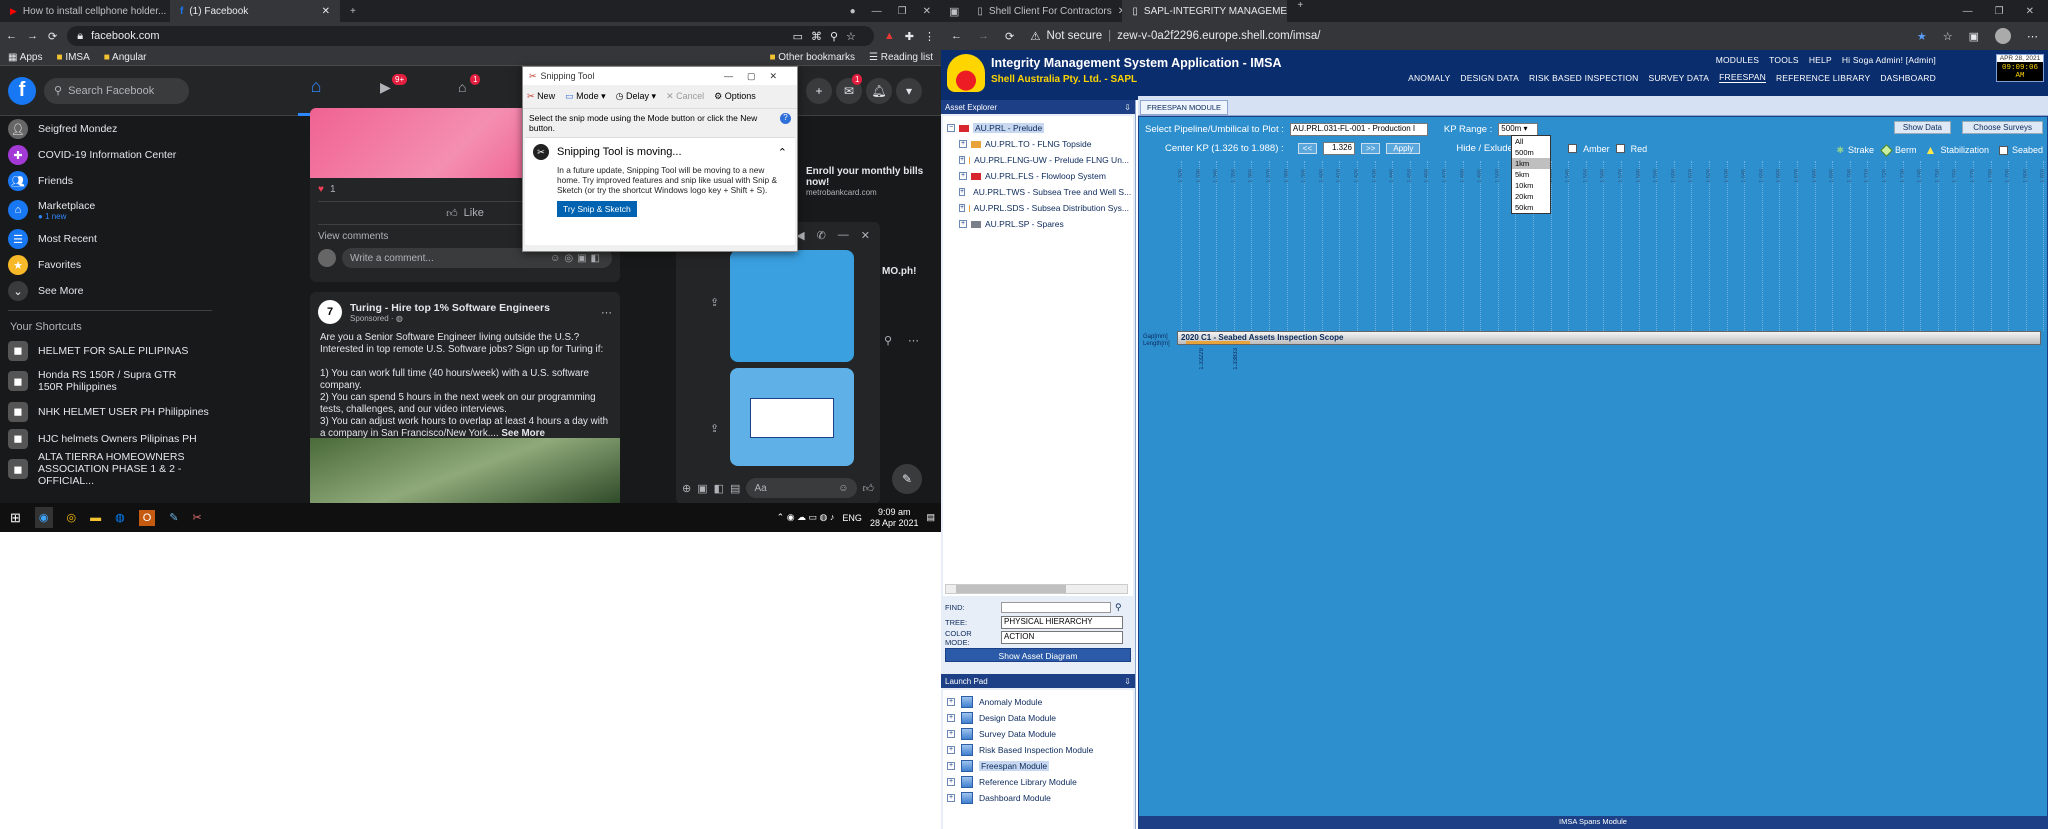  Describe the element at coordinates (907, 479) in the screenshot. I see `new-message-icon: ✎` at that location.